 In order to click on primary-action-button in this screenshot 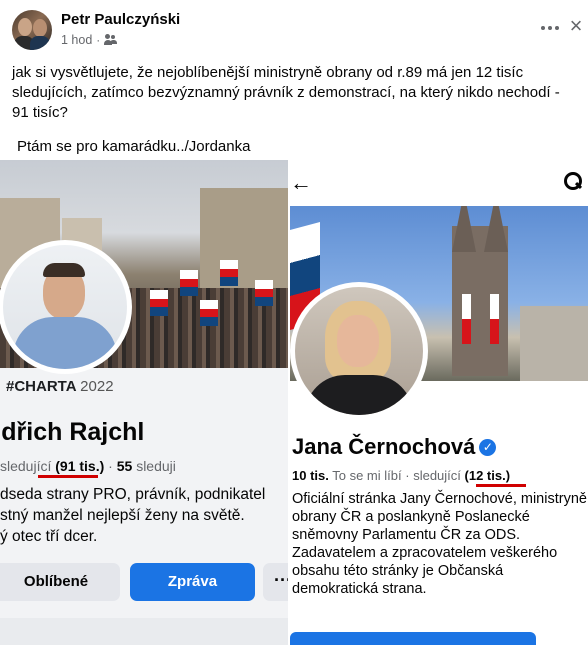, I will do `click(413, 638)`.